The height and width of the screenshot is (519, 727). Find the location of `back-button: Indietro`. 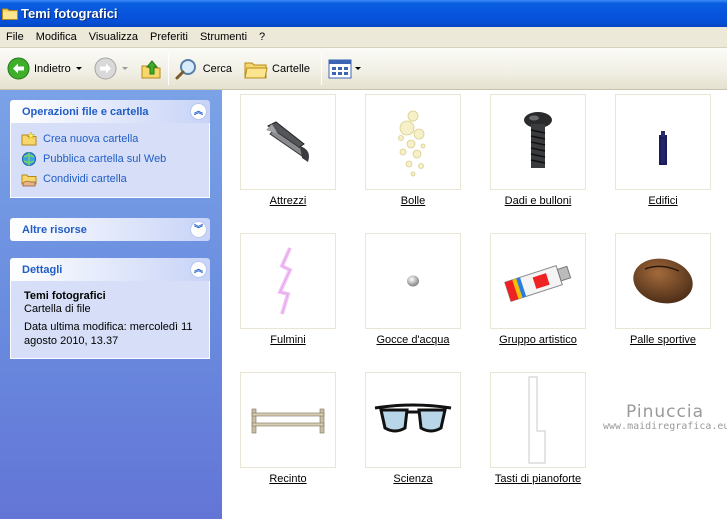

back-button: Indietro is located at coordinates (44, 69).